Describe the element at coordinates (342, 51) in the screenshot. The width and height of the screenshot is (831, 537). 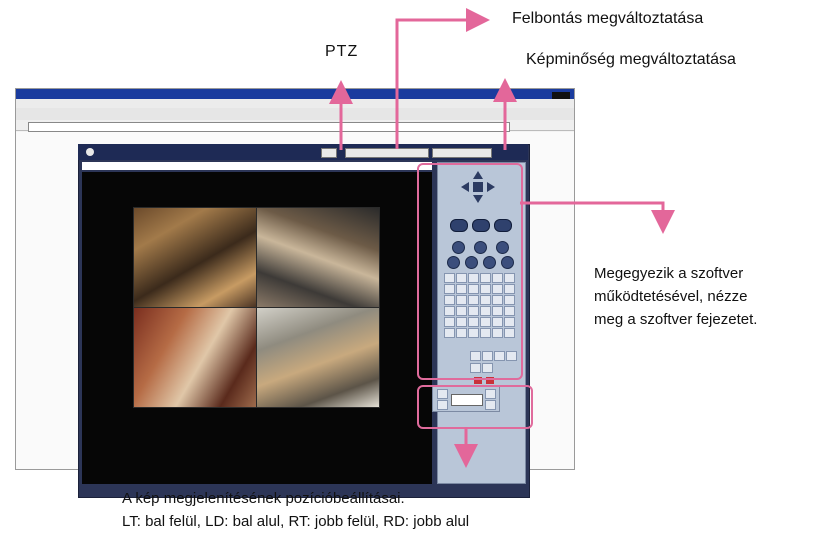
I see `label-ptz: PTZ` at that location.